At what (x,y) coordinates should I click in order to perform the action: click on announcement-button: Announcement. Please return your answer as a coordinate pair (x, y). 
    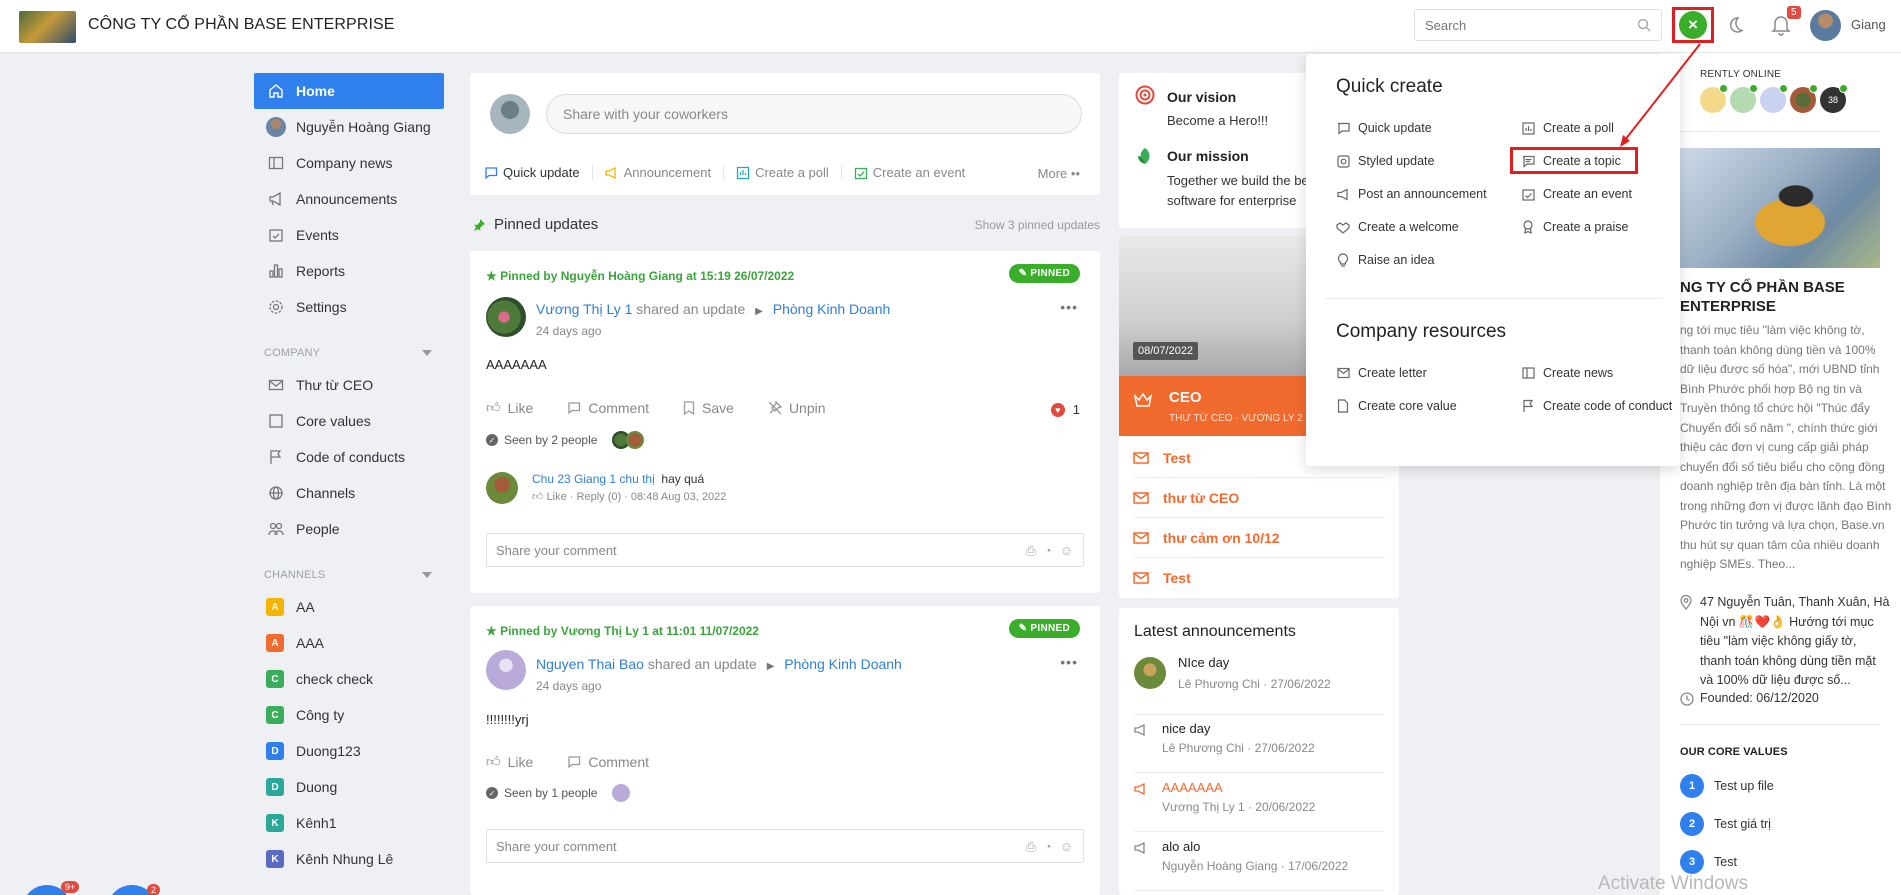
    Looking at the image, I should click on (664, 172).